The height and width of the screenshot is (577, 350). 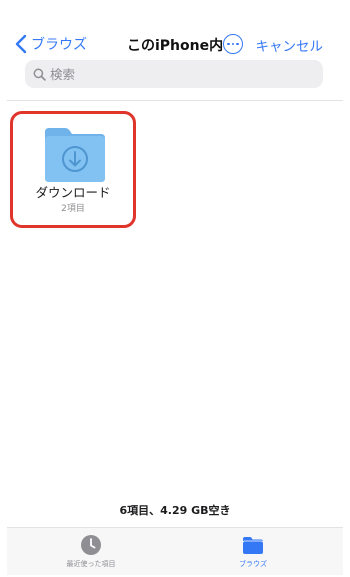 I want to click on folder-name: ダウンロード, so click(x=73, y=191).